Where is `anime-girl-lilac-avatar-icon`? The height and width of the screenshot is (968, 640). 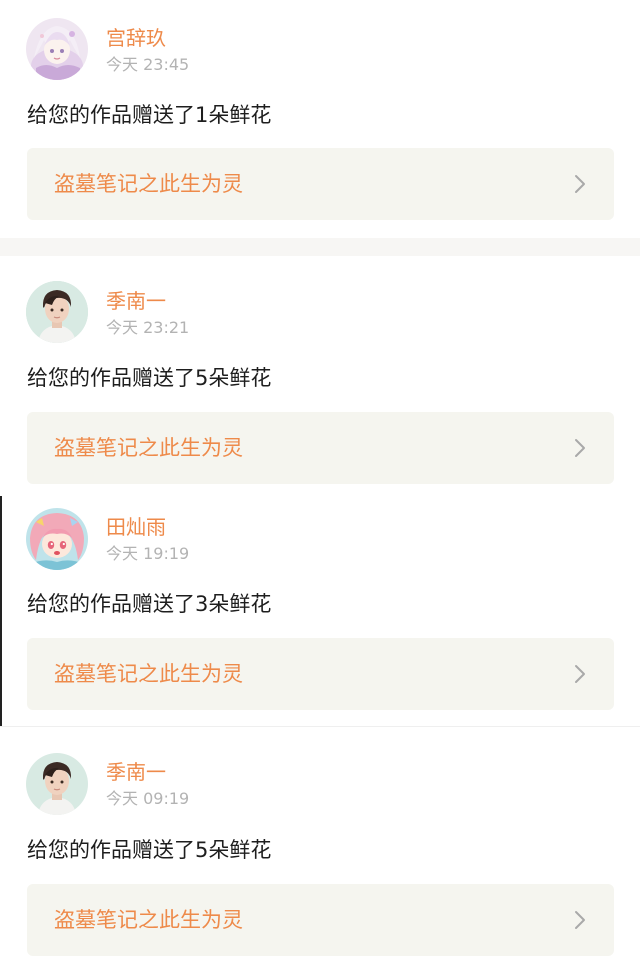 anime-girl-lilac-avatar-icon is located at coordinates (57, 49).